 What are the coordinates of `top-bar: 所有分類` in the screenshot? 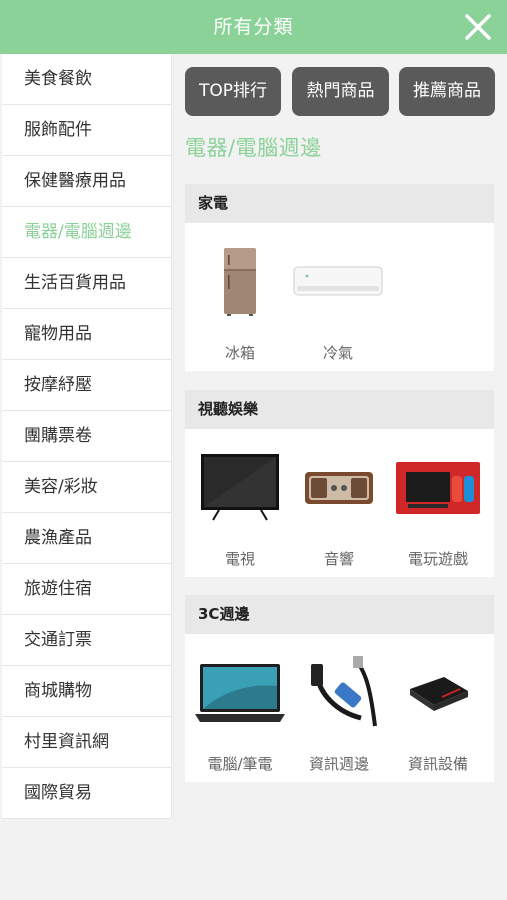 It's located at (253, 27).